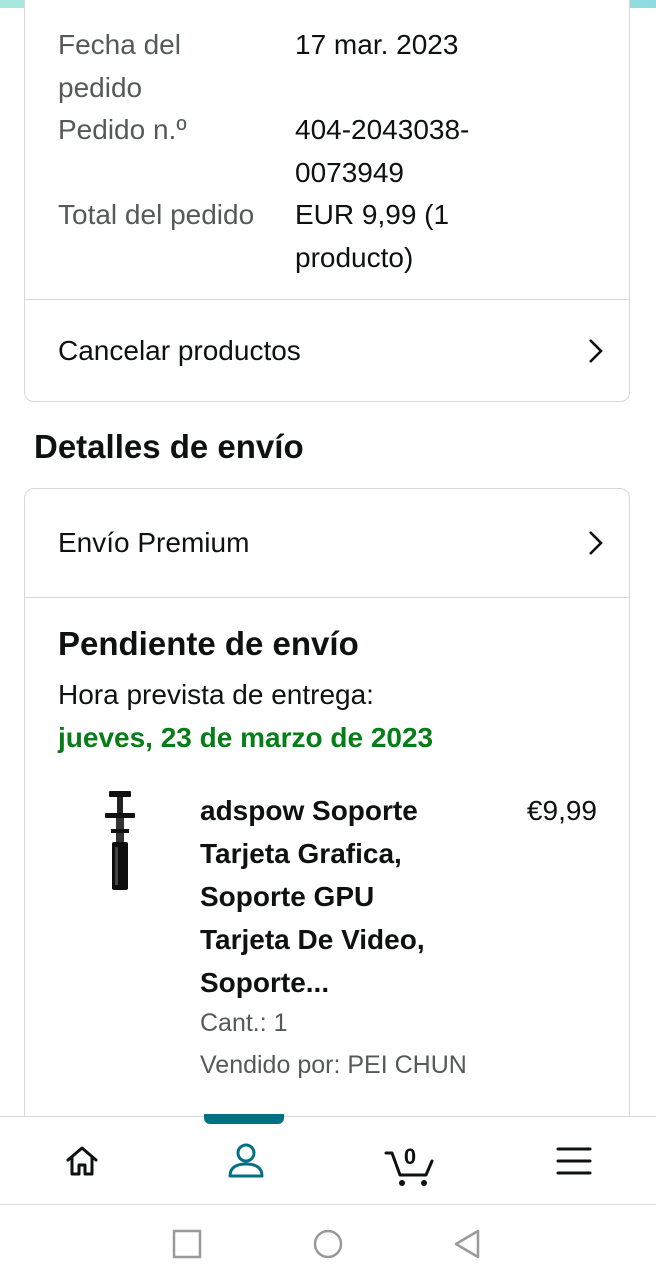  I want to click on cart-count-badge: 0, so click(410, 1156).